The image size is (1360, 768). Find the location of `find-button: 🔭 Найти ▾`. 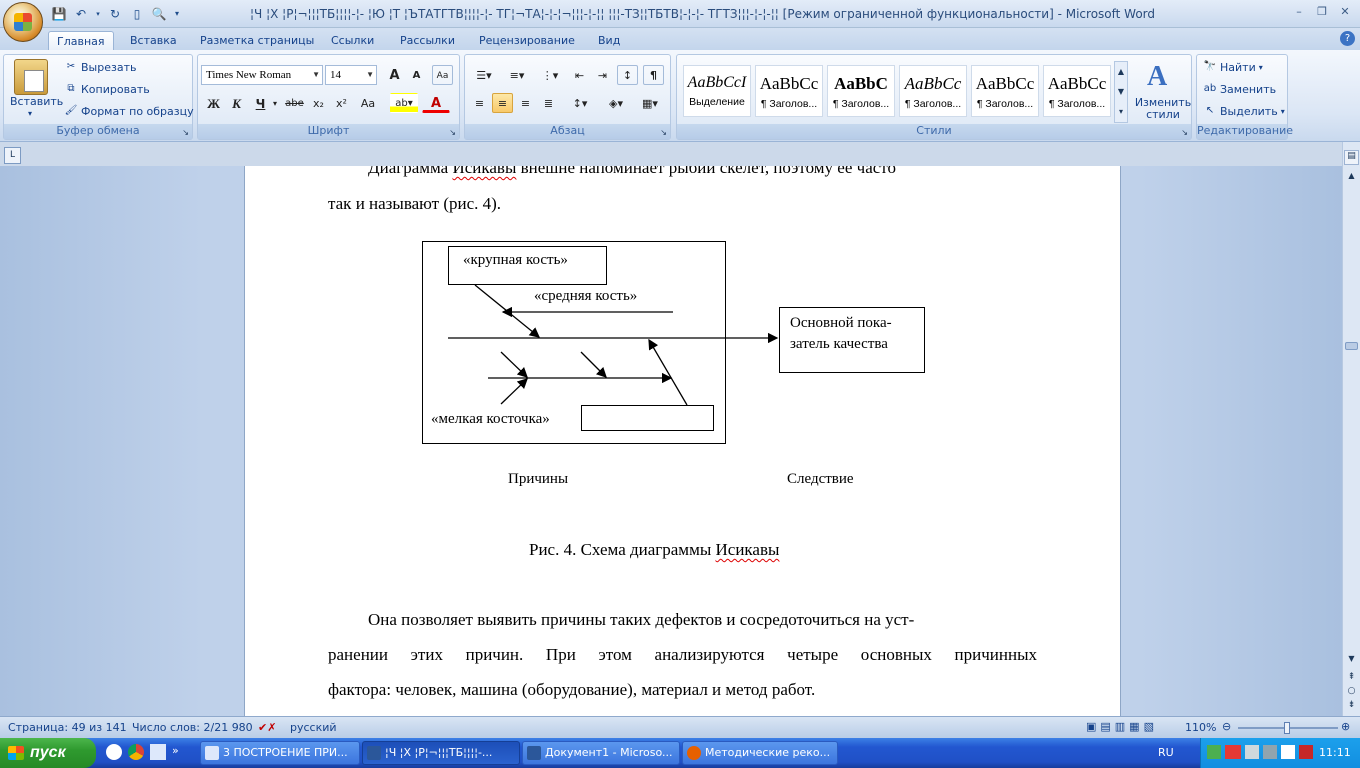

find-button: 🔭 Найти ▾ is located at coordinates (1233, 67).